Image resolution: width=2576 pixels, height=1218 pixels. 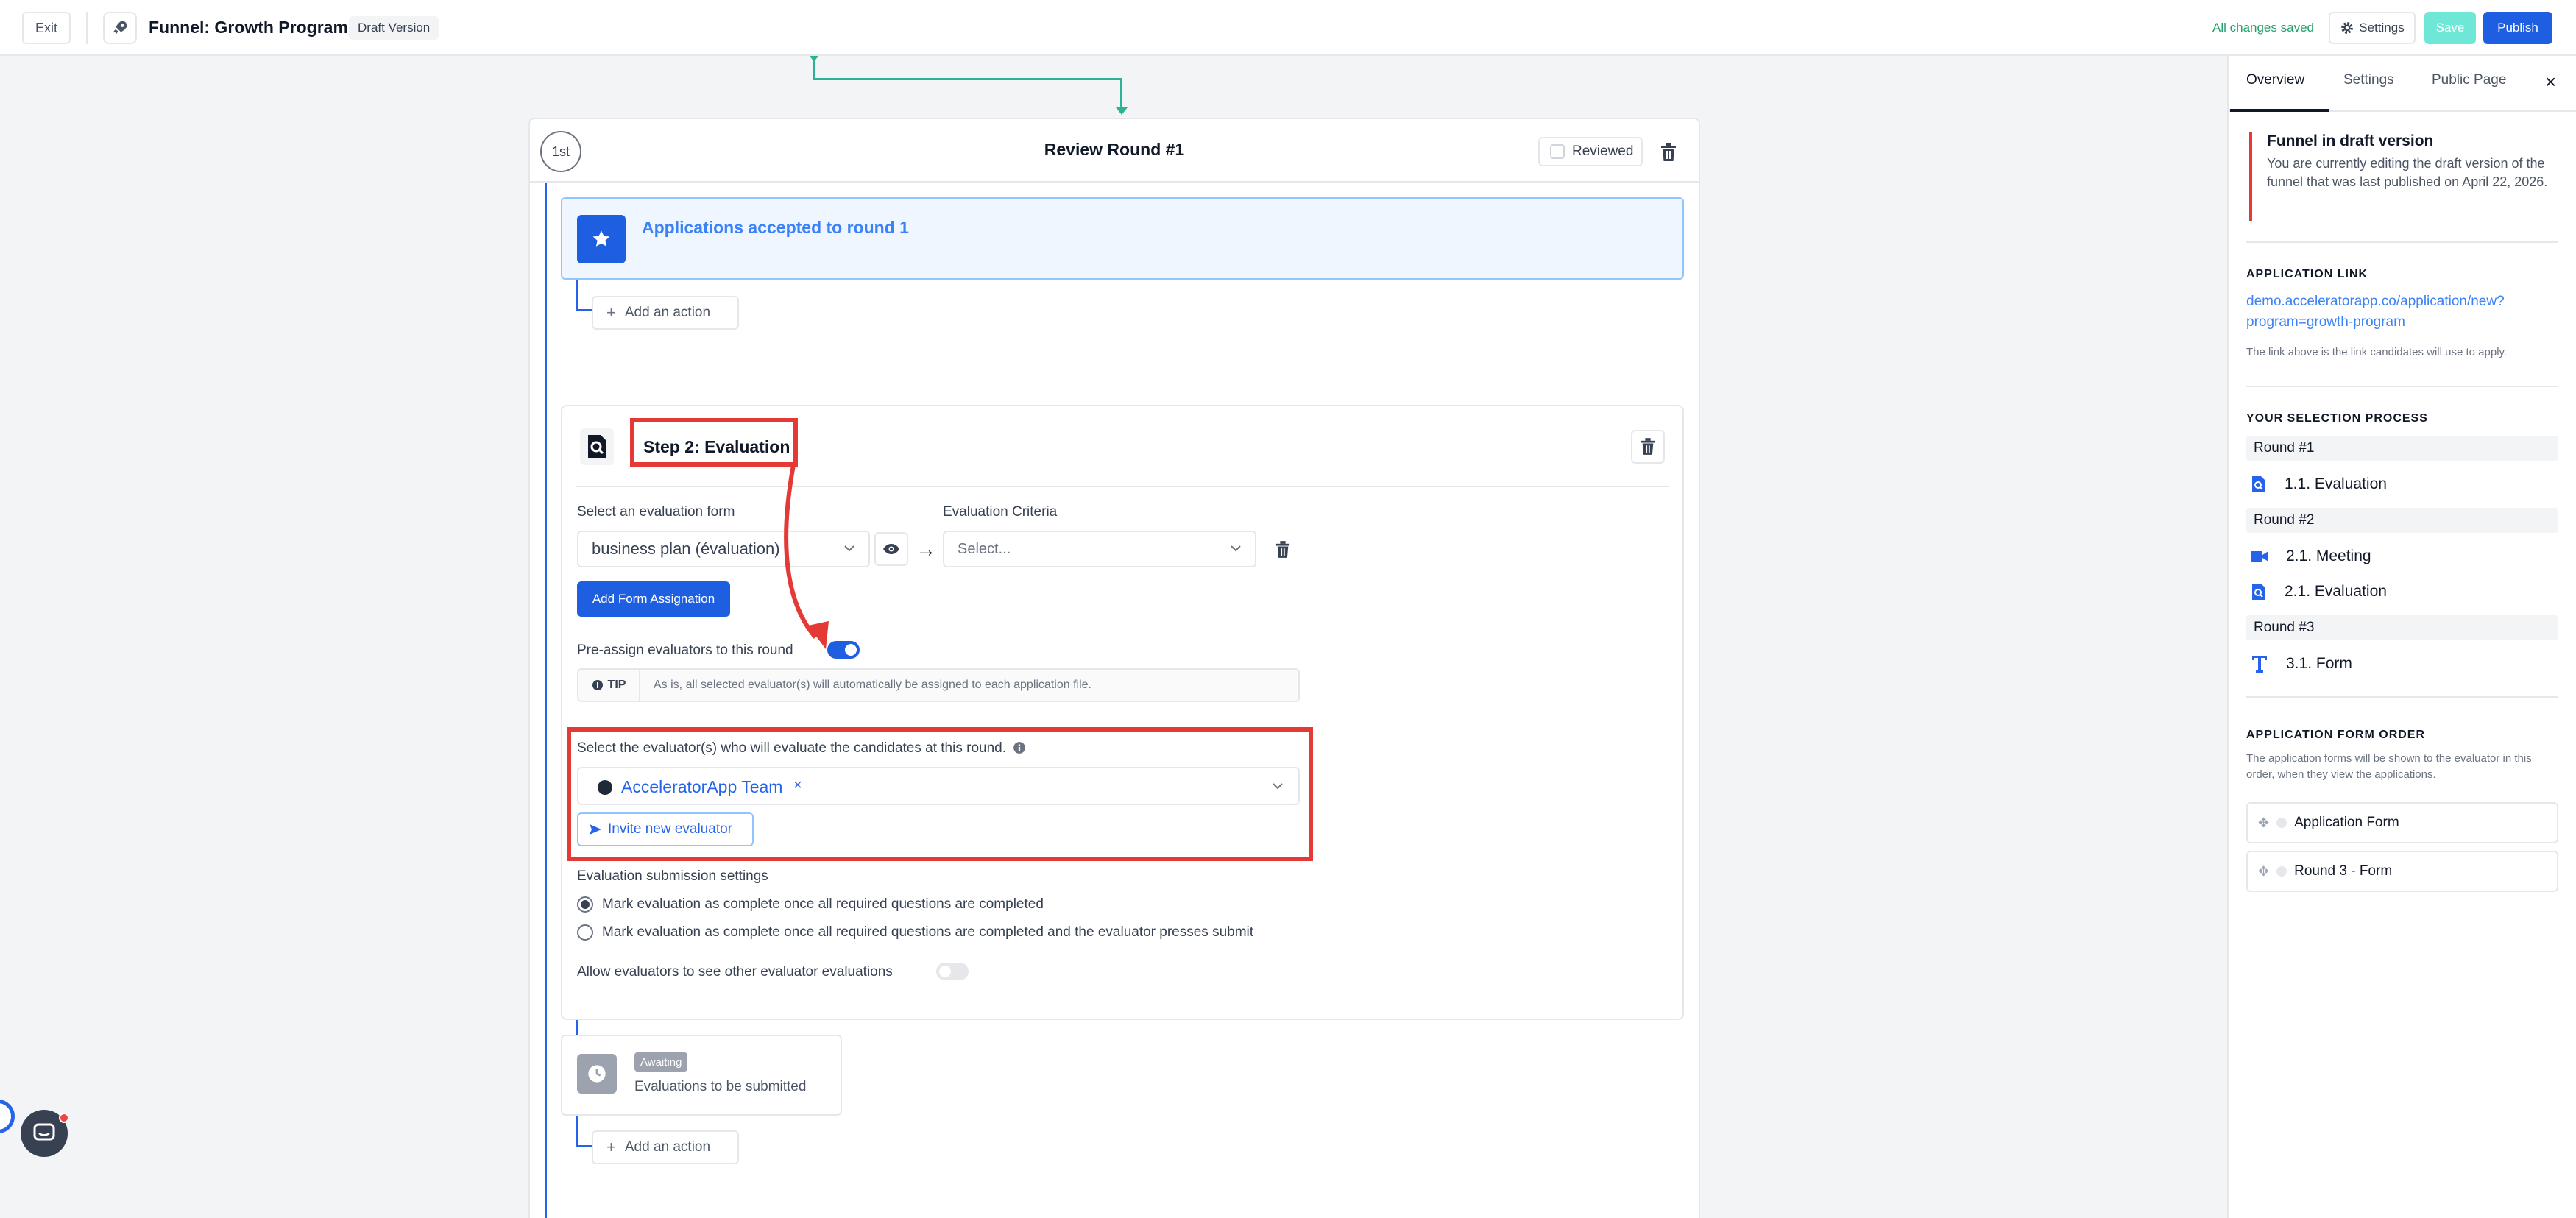 I want to click on exit-button: Exit, so click(x=46, y=28).